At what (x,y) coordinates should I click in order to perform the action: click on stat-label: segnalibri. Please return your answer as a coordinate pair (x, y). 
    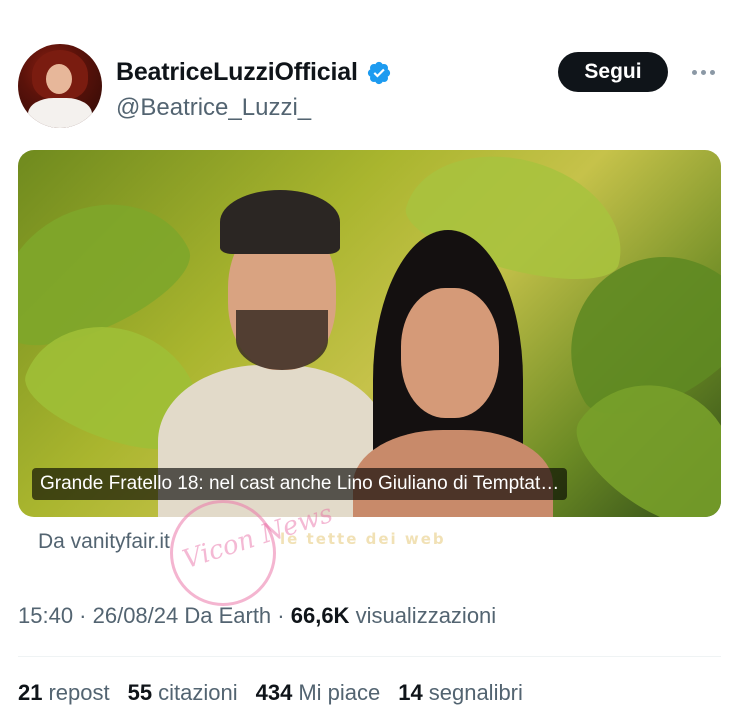
    Looking at the image, I should click on (475, 692).